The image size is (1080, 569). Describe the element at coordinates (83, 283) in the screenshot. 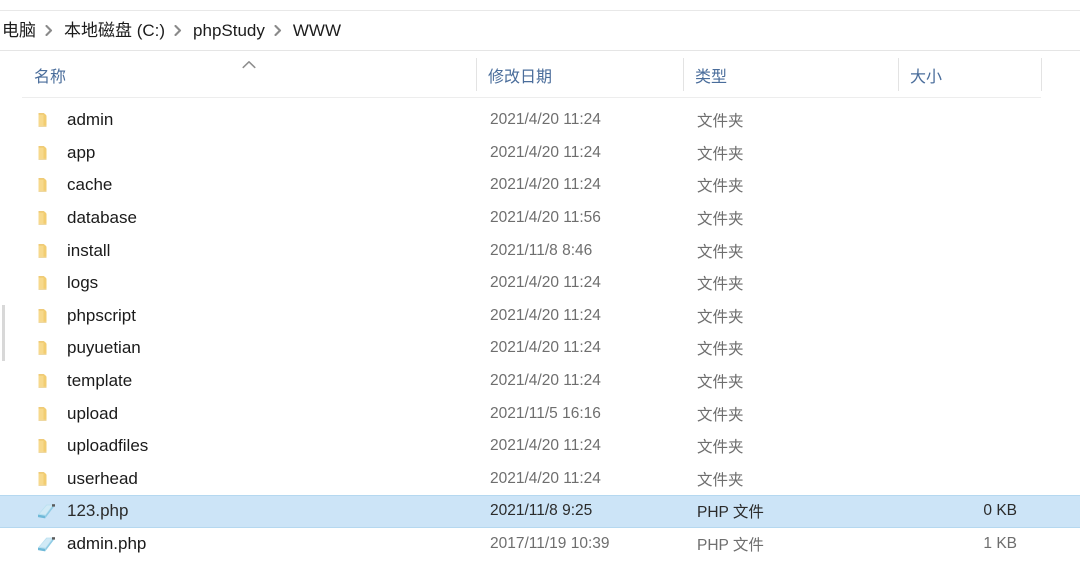

I see `file-name-label: logs` at that location.